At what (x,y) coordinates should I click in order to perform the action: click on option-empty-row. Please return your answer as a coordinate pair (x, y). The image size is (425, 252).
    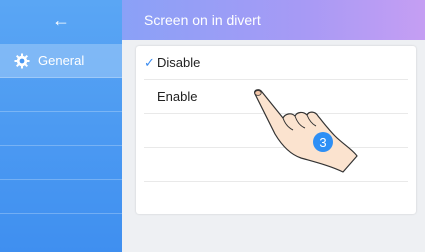
    Looking at the image, I should click on (276, 199).